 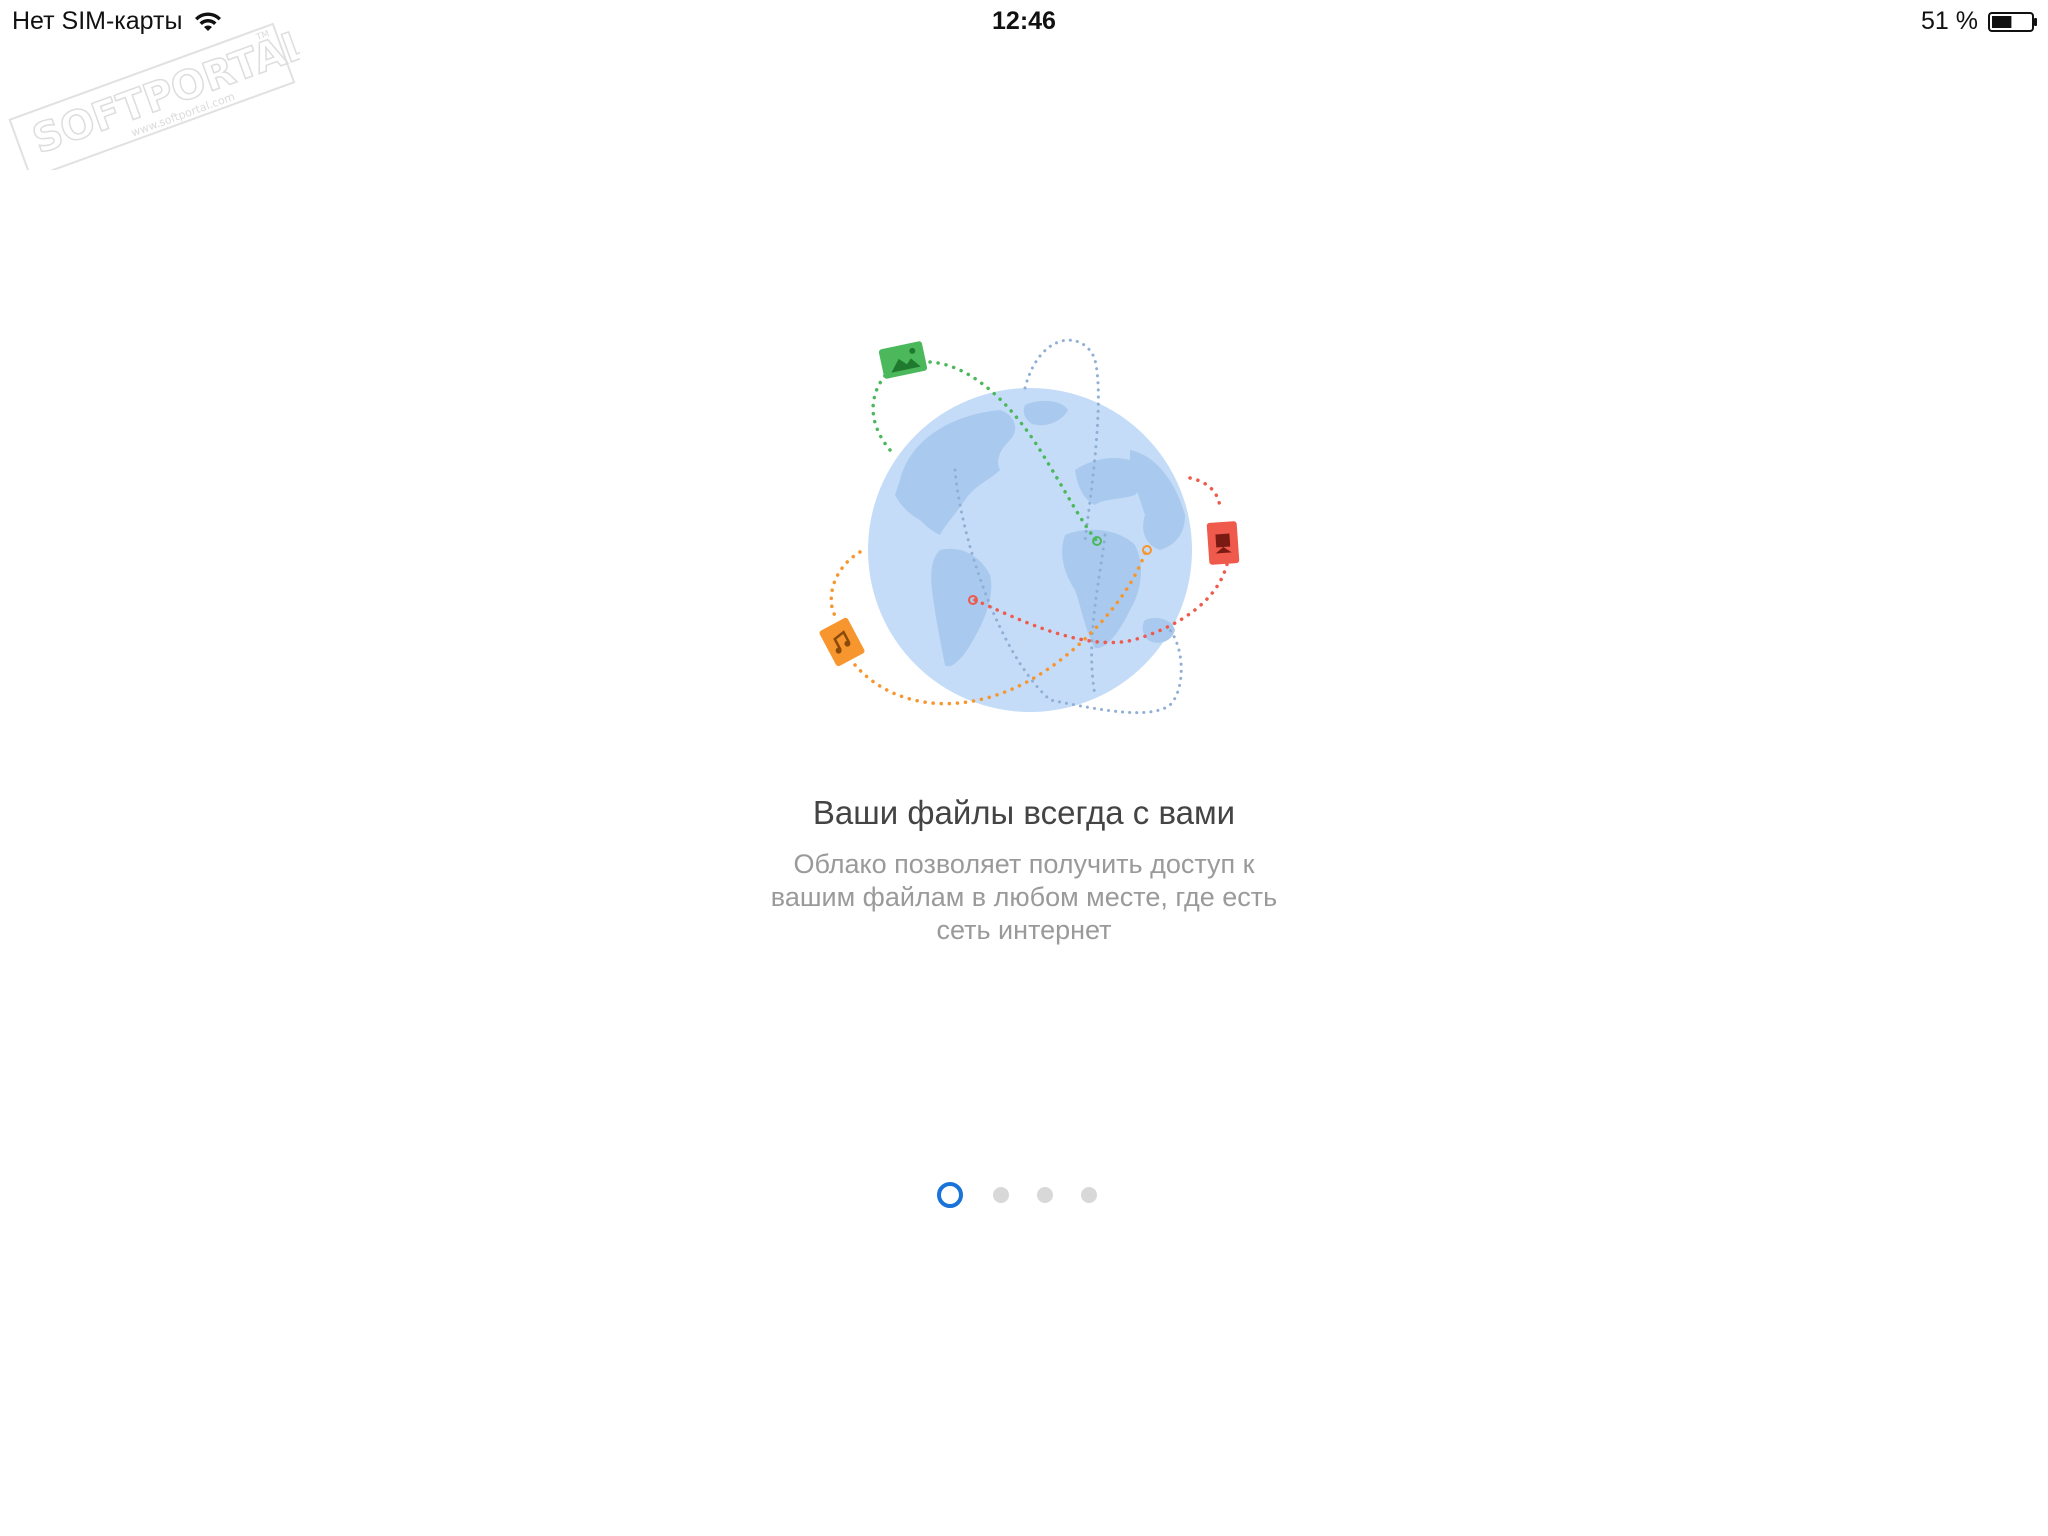 What do you see at coordinates (1223, 543) in the screenshot?
I see `video-file-icon` at bounding box center [1223, 543].